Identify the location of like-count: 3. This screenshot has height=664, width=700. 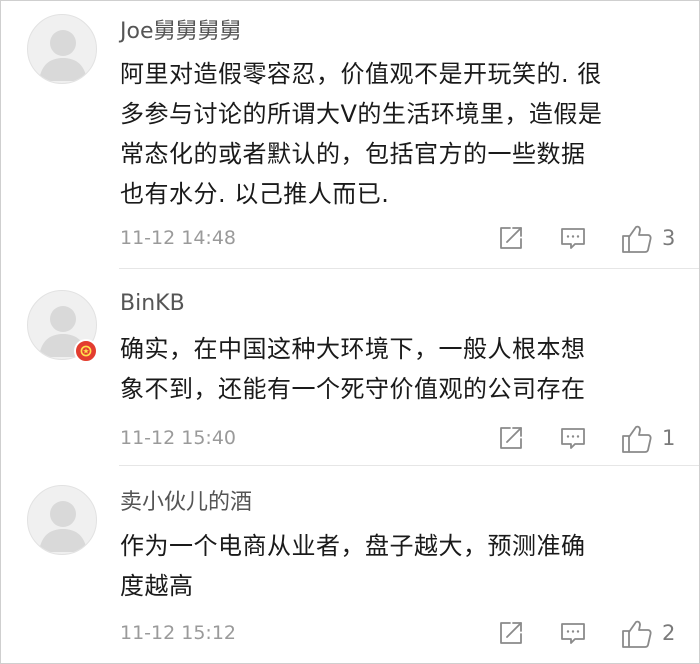
(669, 238).